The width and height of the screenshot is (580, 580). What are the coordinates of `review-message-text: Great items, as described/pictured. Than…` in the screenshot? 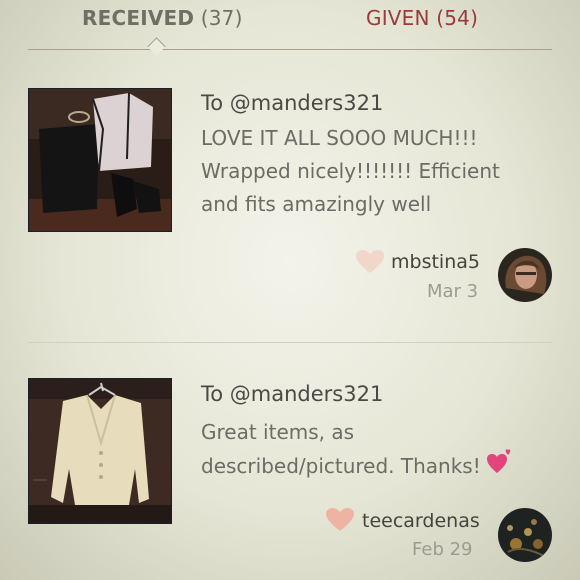 It's located at (341, 449).